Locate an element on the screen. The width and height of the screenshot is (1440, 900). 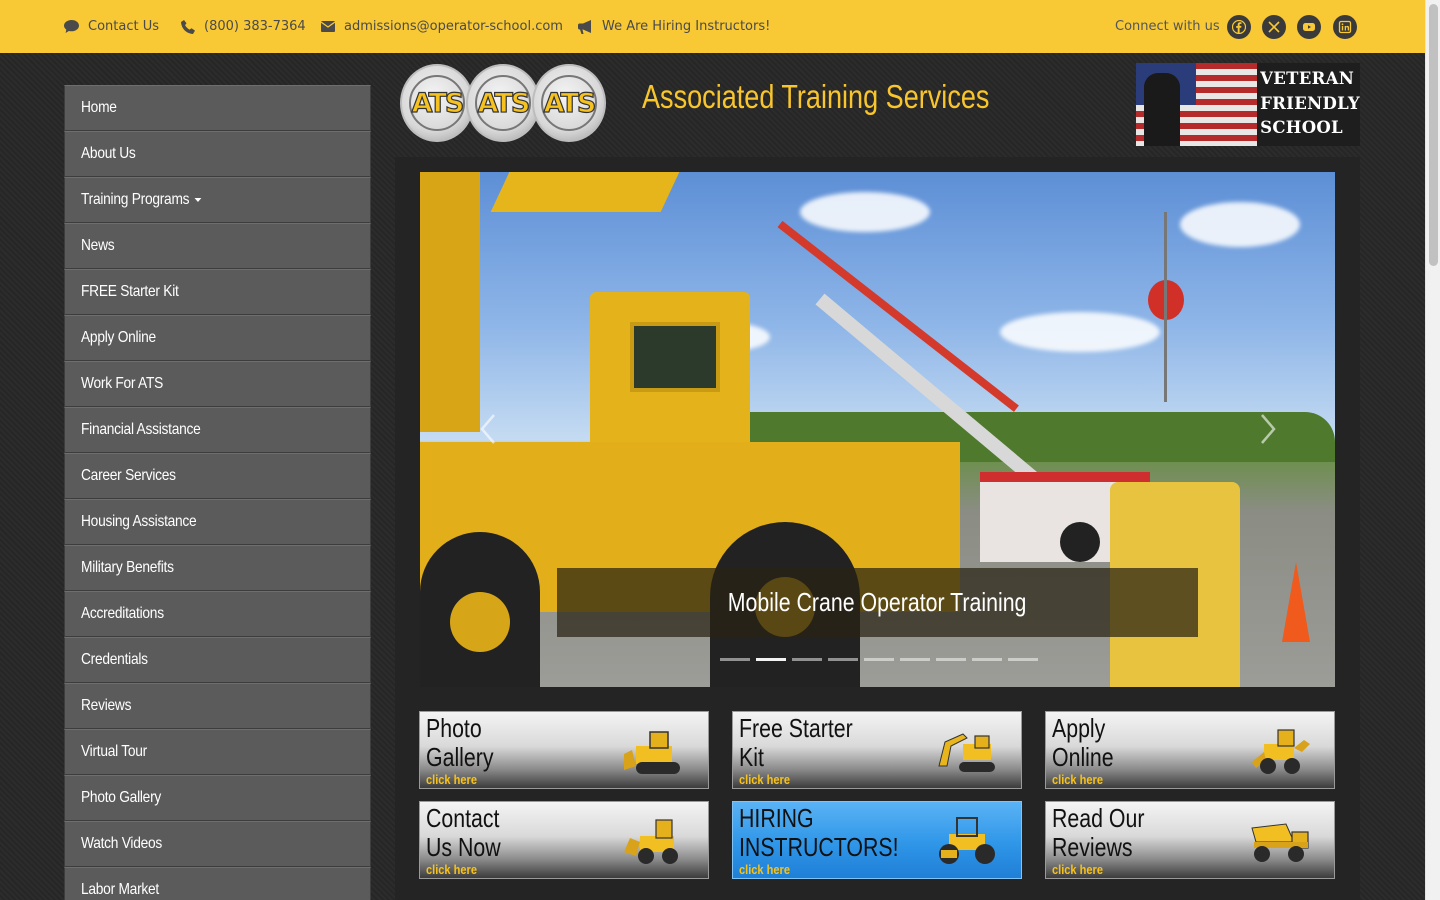
logo-badge-commercial-driver: ATS is located at coordinates (503, 103).